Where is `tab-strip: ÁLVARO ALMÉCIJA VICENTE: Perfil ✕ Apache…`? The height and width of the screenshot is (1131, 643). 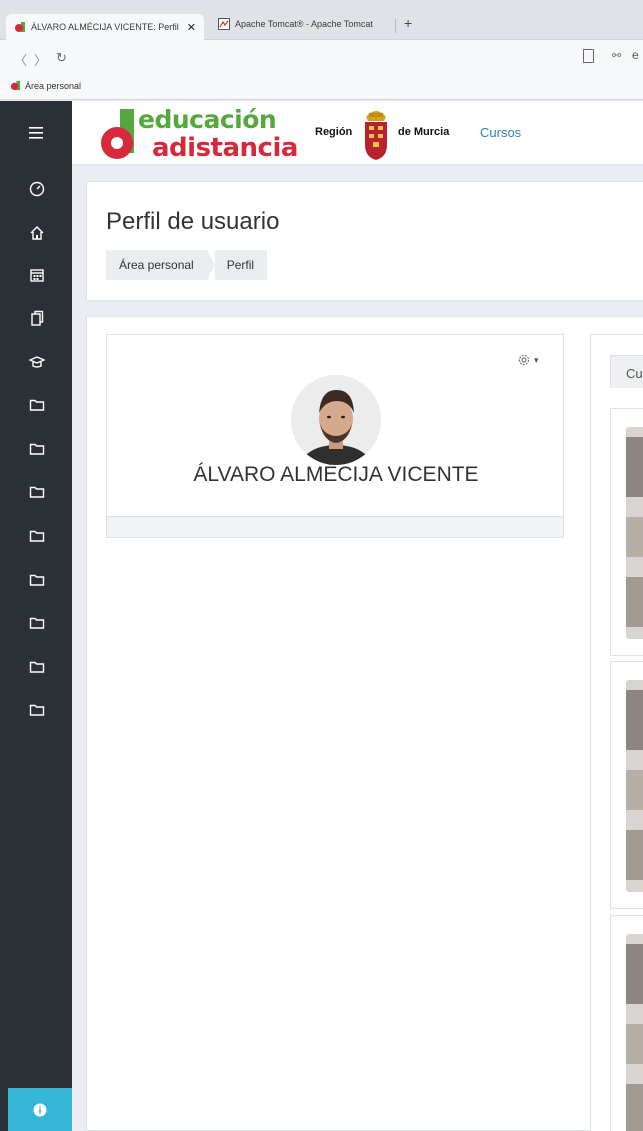
tab-strip: ÁLVARO ALMÉCIJA VICENTE: Perfil ✕ Apache… is located at coordinates (321, 20).